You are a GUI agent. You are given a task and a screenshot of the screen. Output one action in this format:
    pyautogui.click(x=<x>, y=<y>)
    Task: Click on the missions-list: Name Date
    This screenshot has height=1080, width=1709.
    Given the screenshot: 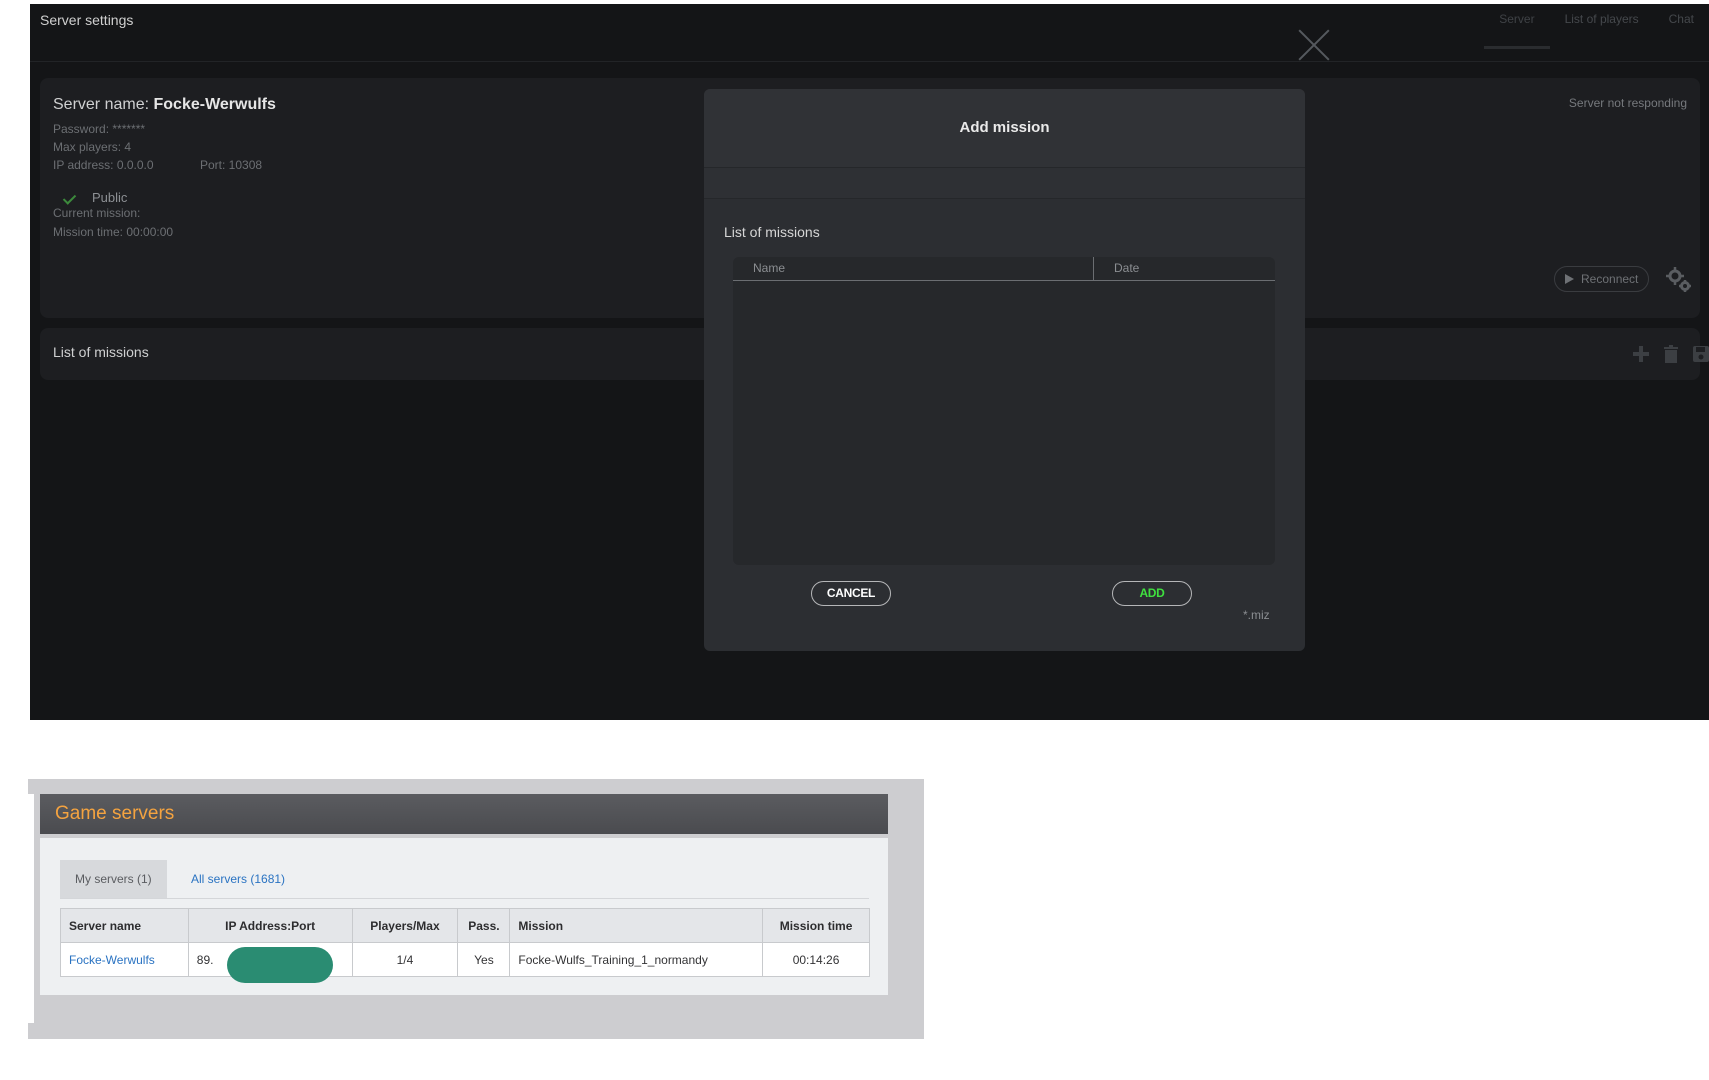 What is the action you would take?
    pyautogui.click(x=1004, y=411)
    